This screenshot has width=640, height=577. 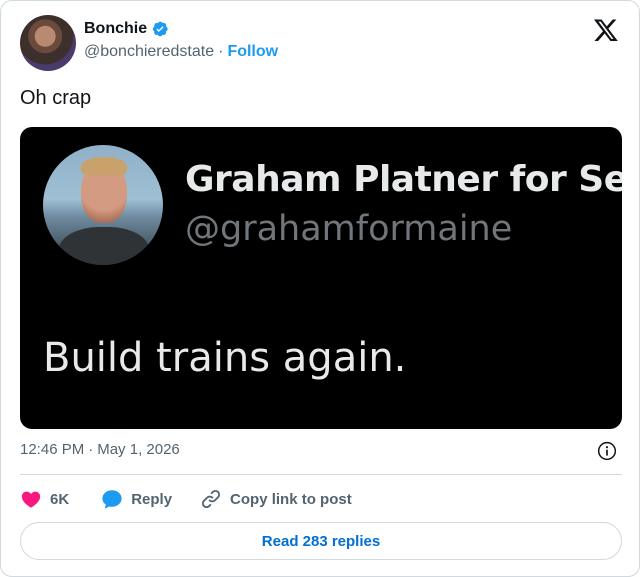 I want to click on x-logo-icon, so click(x=606, y=30).